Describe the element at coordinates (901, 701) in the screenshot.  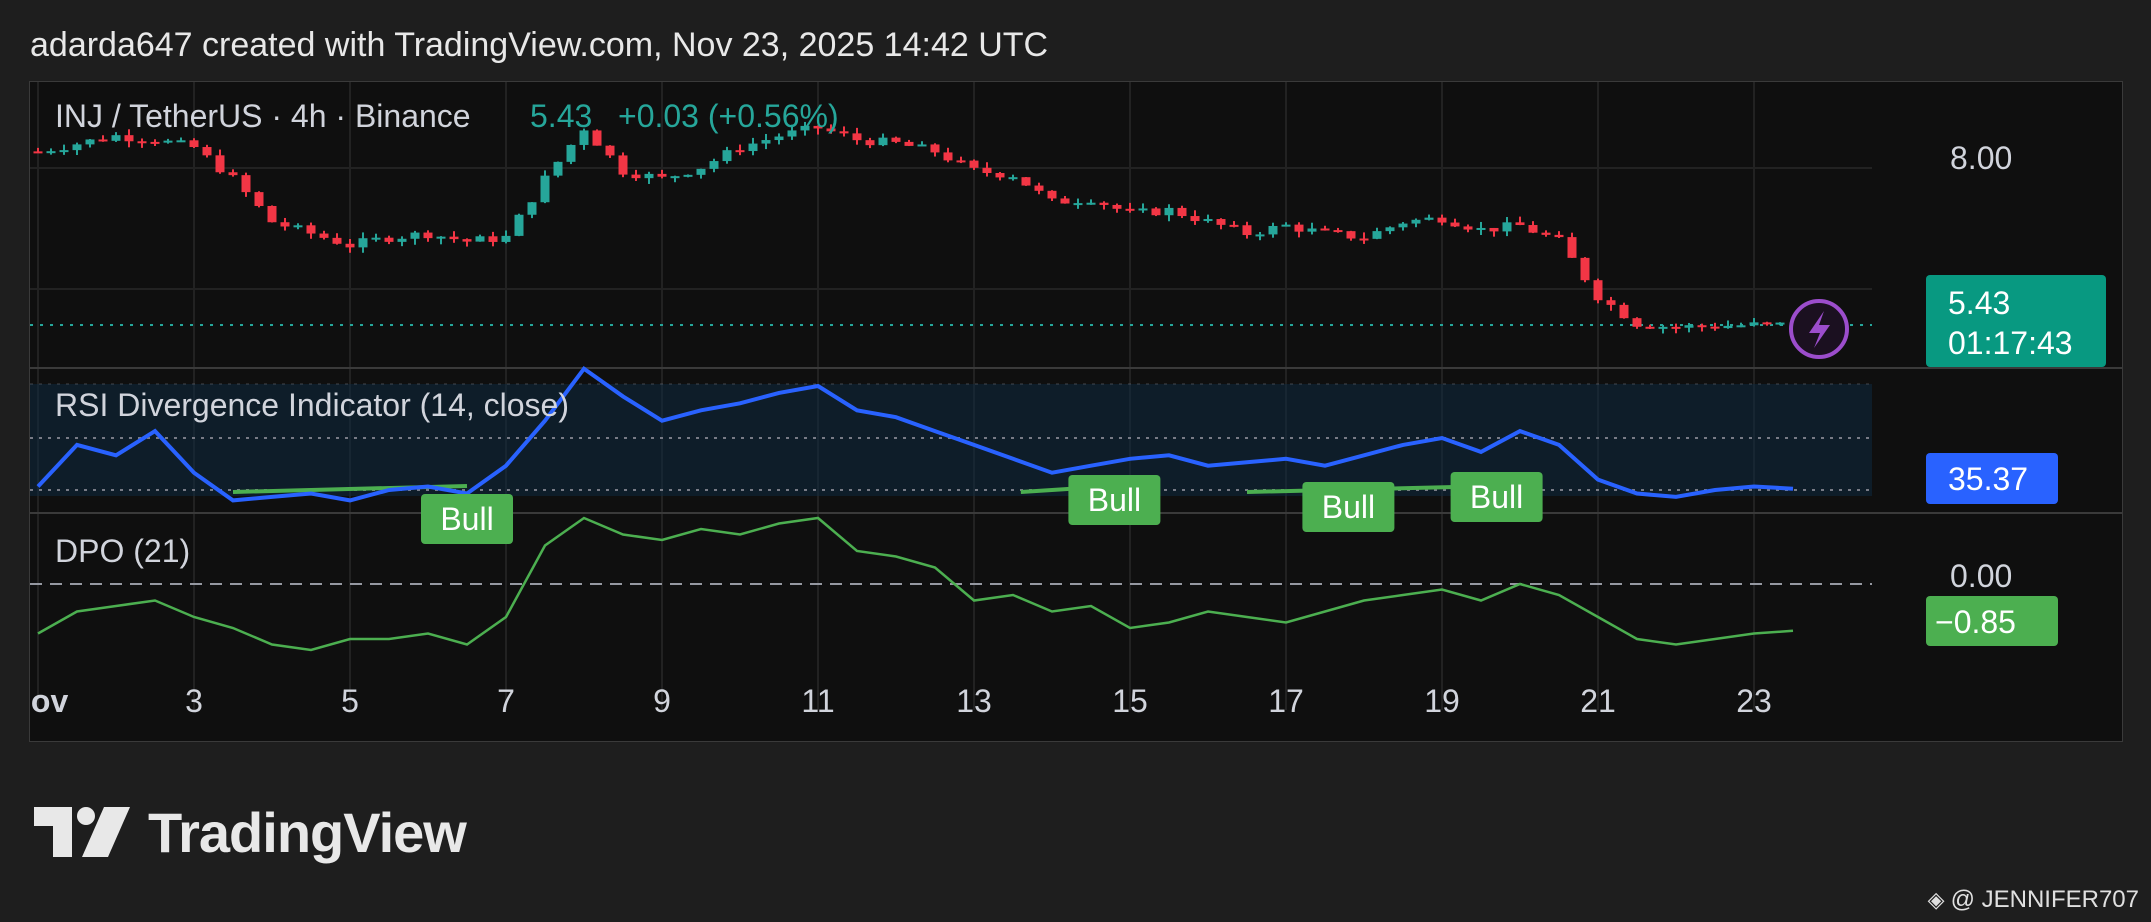
I see `x-axis: Nov 3 5 7 9 11 13 15 17 19 21 23` at that location.